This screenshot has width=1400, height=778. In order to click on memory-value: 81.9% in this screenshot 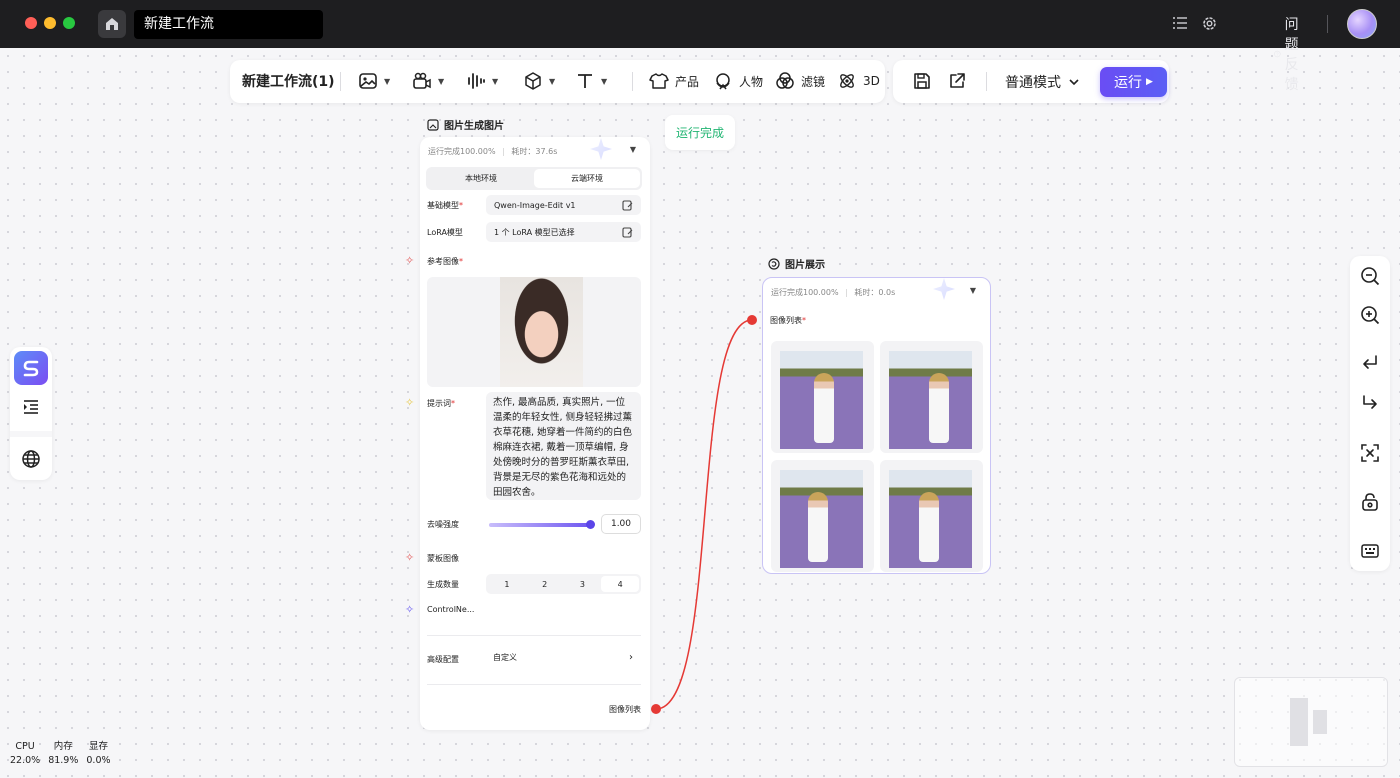, I will do `click(63, 760)`.